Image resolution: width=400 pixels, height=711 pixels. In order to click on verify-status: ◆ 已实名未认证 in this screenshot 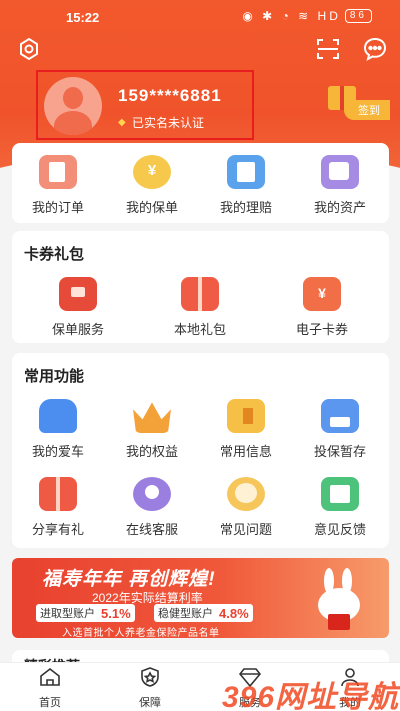, I will do `click(161, 122)`.